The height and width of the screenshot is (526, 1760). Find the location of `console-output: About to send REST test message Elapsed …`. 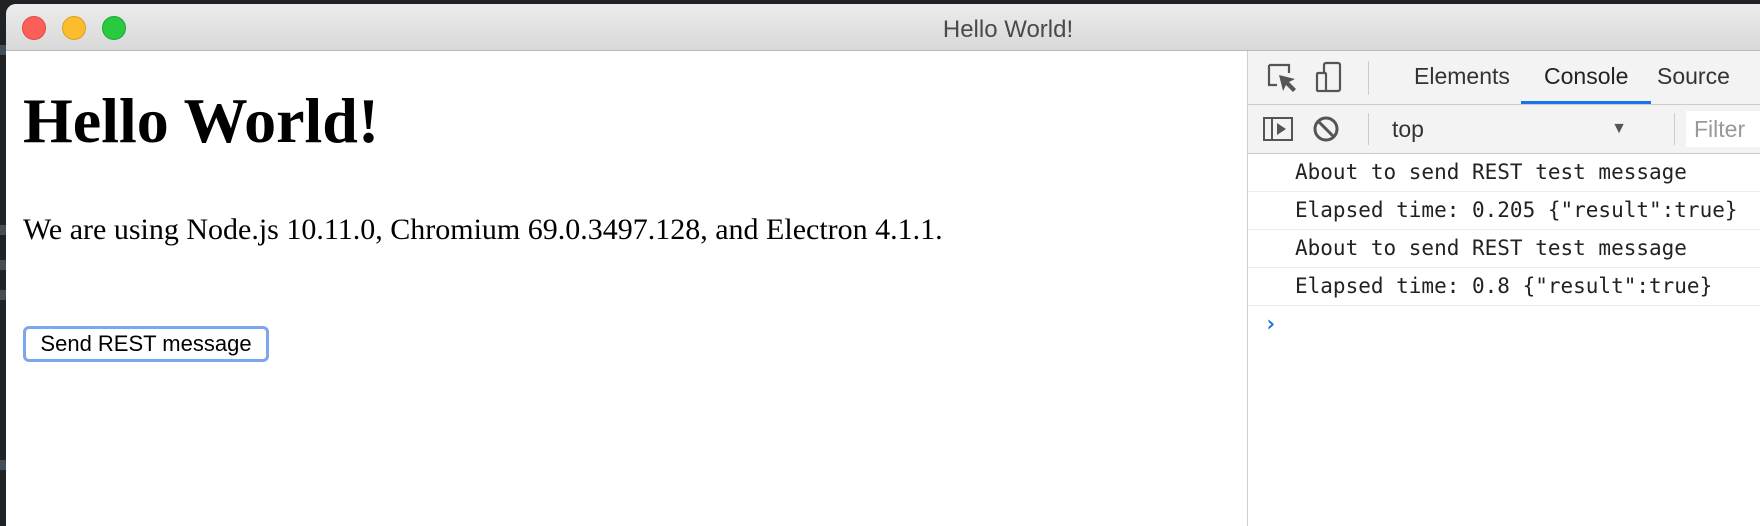

console-output: About to send REST test message Elapsed … is located at coordinates (1504, 248).